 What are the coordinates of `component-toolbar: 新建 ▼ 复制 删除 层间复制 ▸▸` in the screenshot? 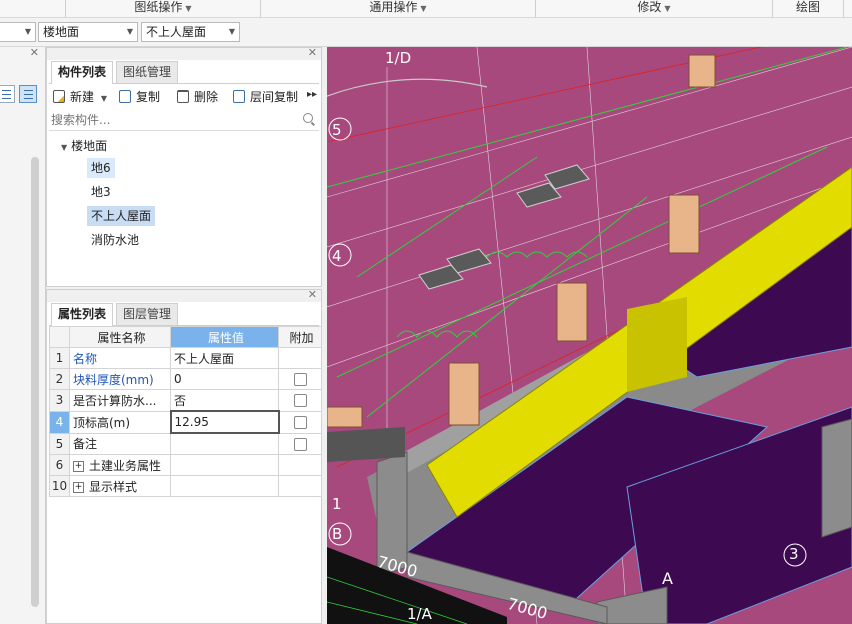 It's located at (184, 97).